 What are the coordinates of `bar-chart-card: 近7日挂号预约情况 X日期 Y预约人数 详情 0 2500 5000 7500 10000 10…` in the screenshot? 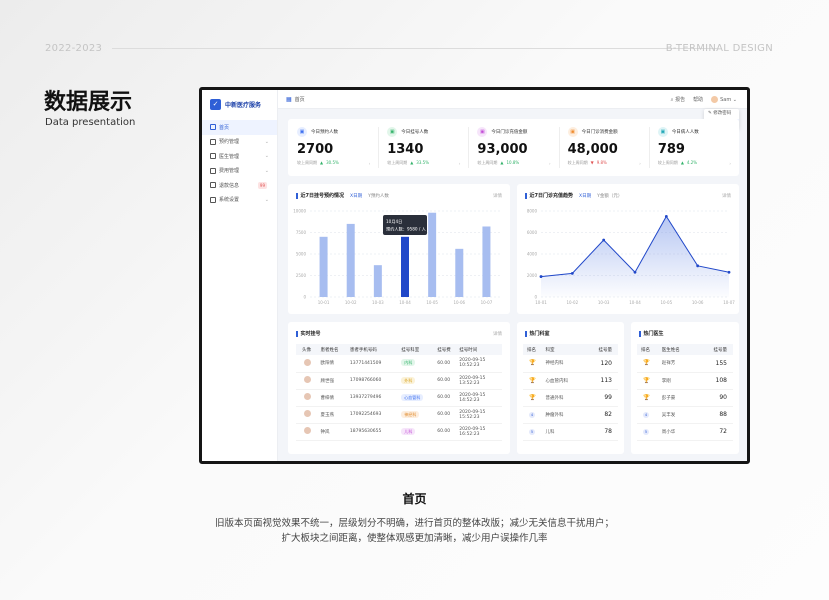 It's located at (399, 249).